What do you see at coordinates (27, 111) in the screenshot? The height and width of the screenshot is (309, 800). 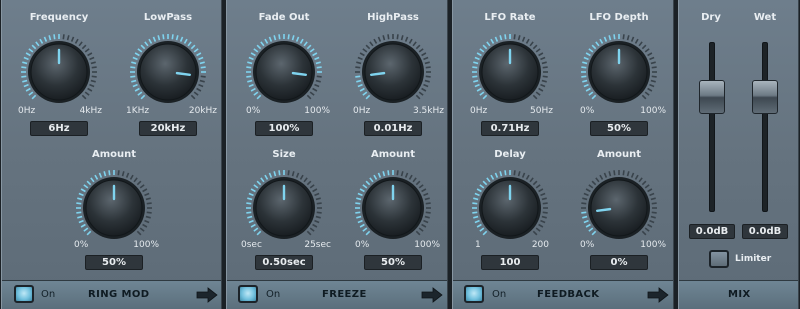 I see `frequency-min-label: 0Hz` at bounding box center [27, 111].